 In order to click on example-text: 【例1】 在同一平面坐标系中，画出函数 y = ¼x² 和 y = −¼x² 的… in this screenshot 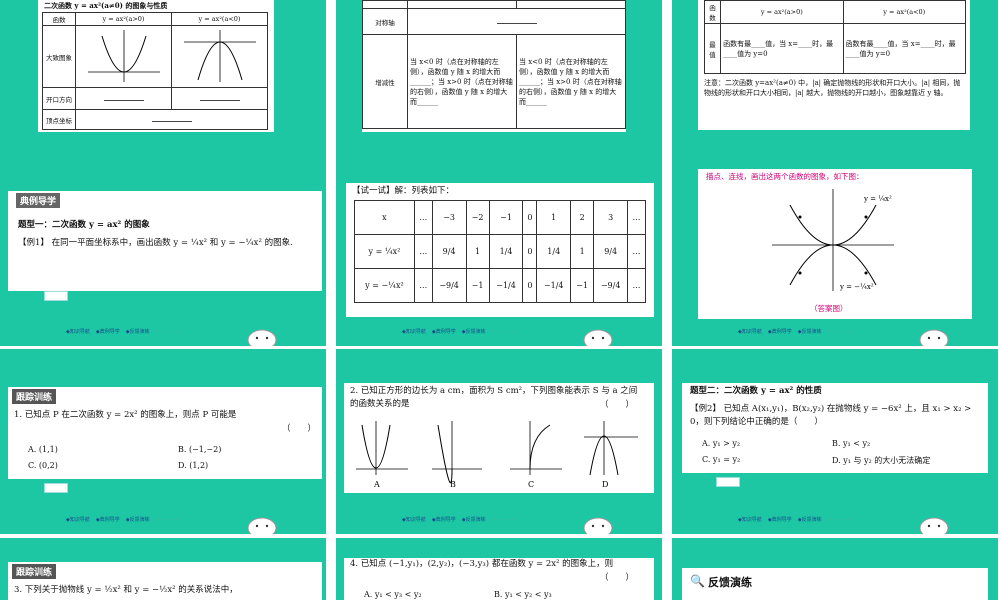, I will do `click(155, 243)`.